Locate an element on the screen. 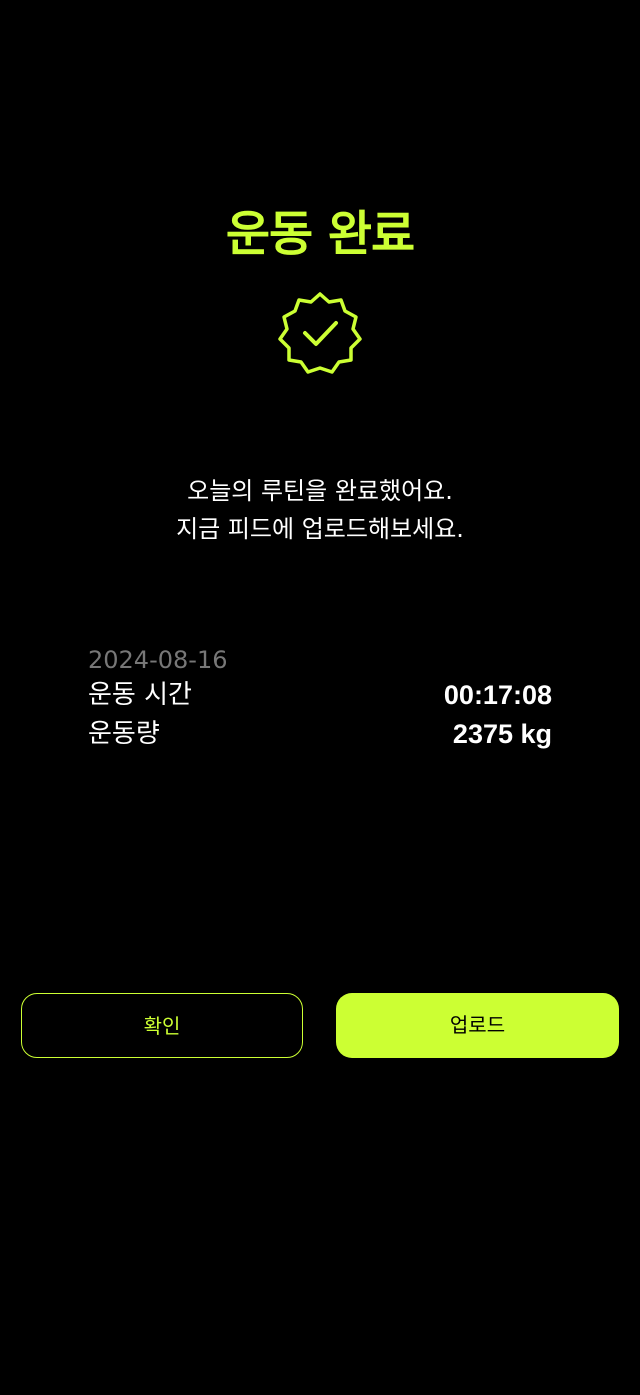 The width and height of the screenshot is (640, 1395). upload-button: 업로드 is located at coordinates (477, 1025).